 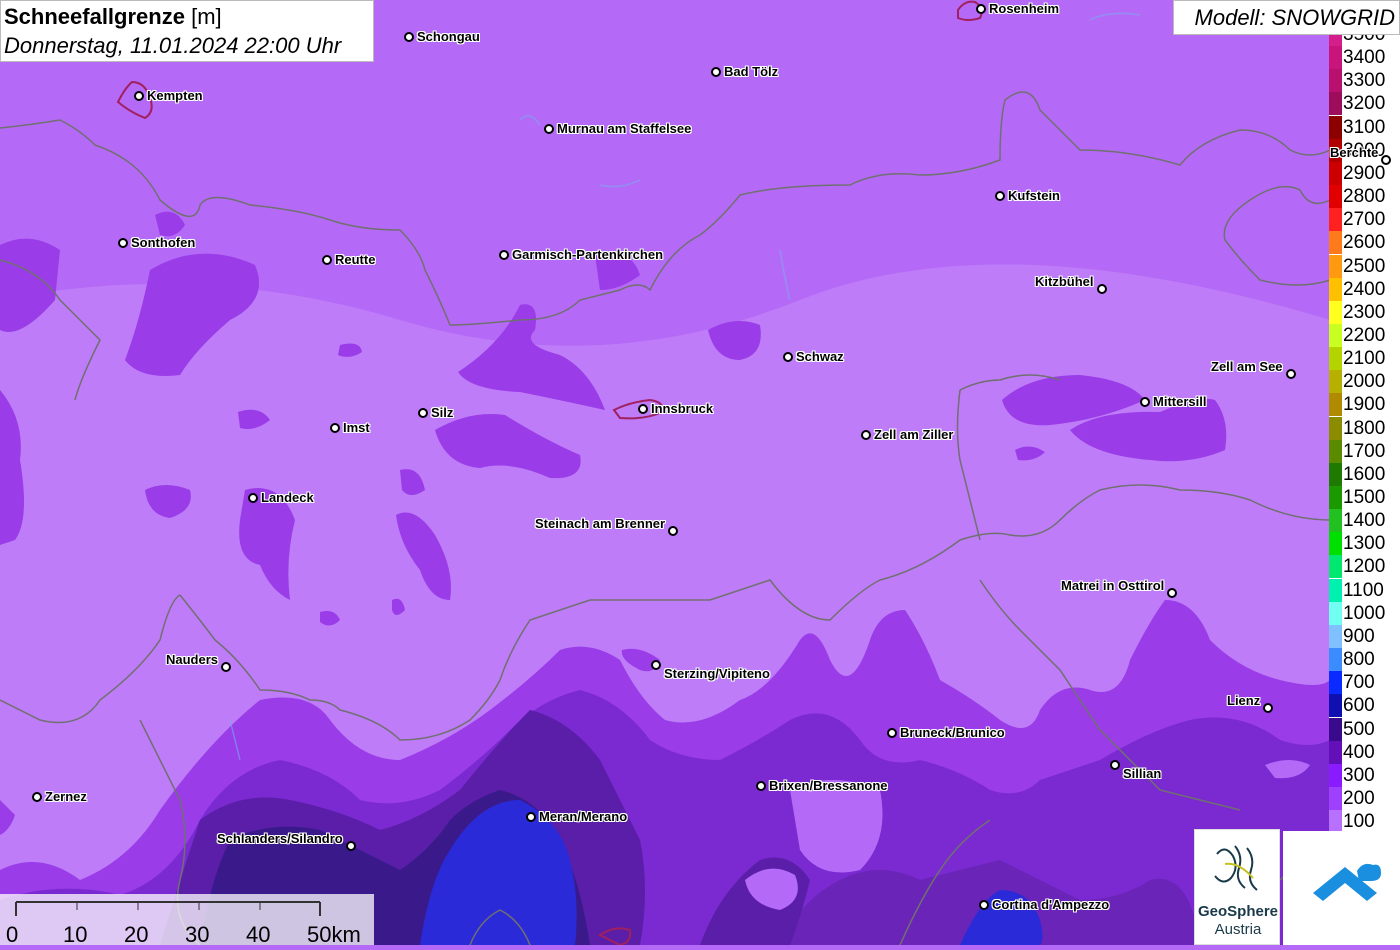 What do you see at coordinates (952, 732) in the screenshot?
I see `city-label: Bruneck/Brunico` at bounding box center [952, 732].